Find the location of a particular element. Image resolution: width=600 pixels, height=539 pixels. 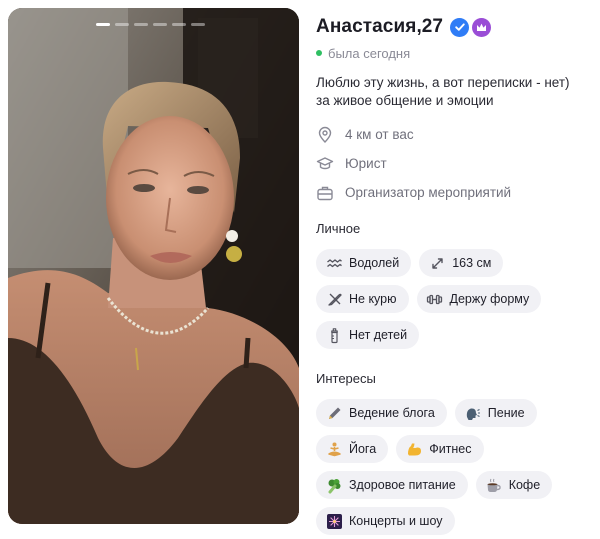

personal-section-title: Личное is located at coordinates (338, 228).